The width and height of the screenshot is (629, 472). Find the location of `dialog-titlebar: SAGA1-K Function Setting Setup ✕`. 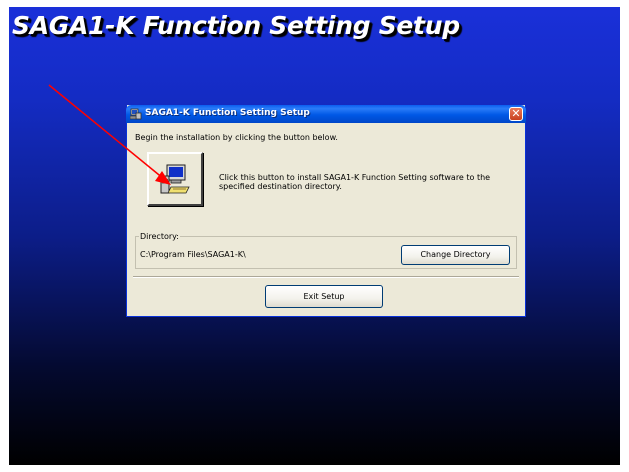

dialog-titlebar: SAGA1-K Function Setting Setup ✕ is located at coordinates (326, 114).